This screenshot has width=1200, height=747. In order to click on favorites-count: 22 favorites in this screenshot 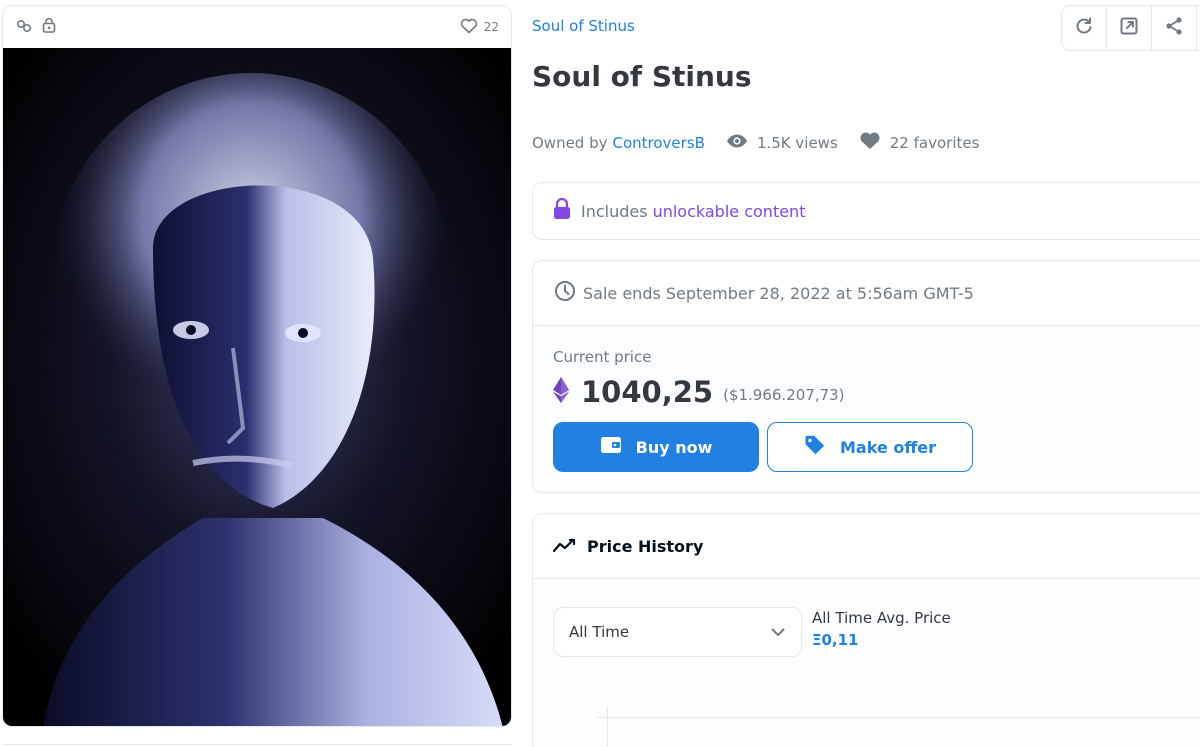, I will do `click(934, 142)`.